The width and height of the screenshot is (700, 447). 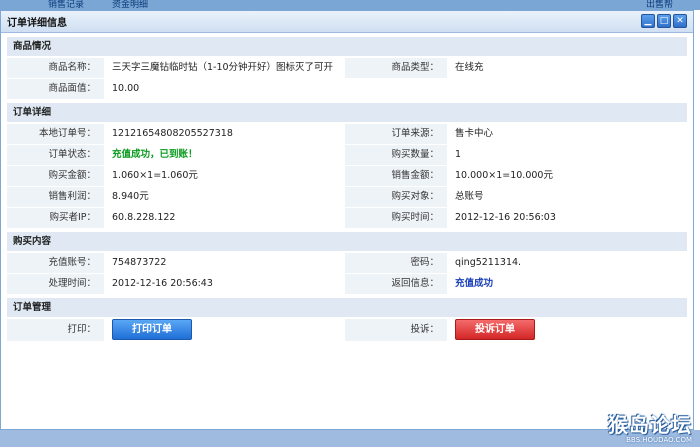 What do you see at coordinates (396, 155) in the screenshot?
I see `quantity-label: 购买数量：` at bounding box center [396, 155].